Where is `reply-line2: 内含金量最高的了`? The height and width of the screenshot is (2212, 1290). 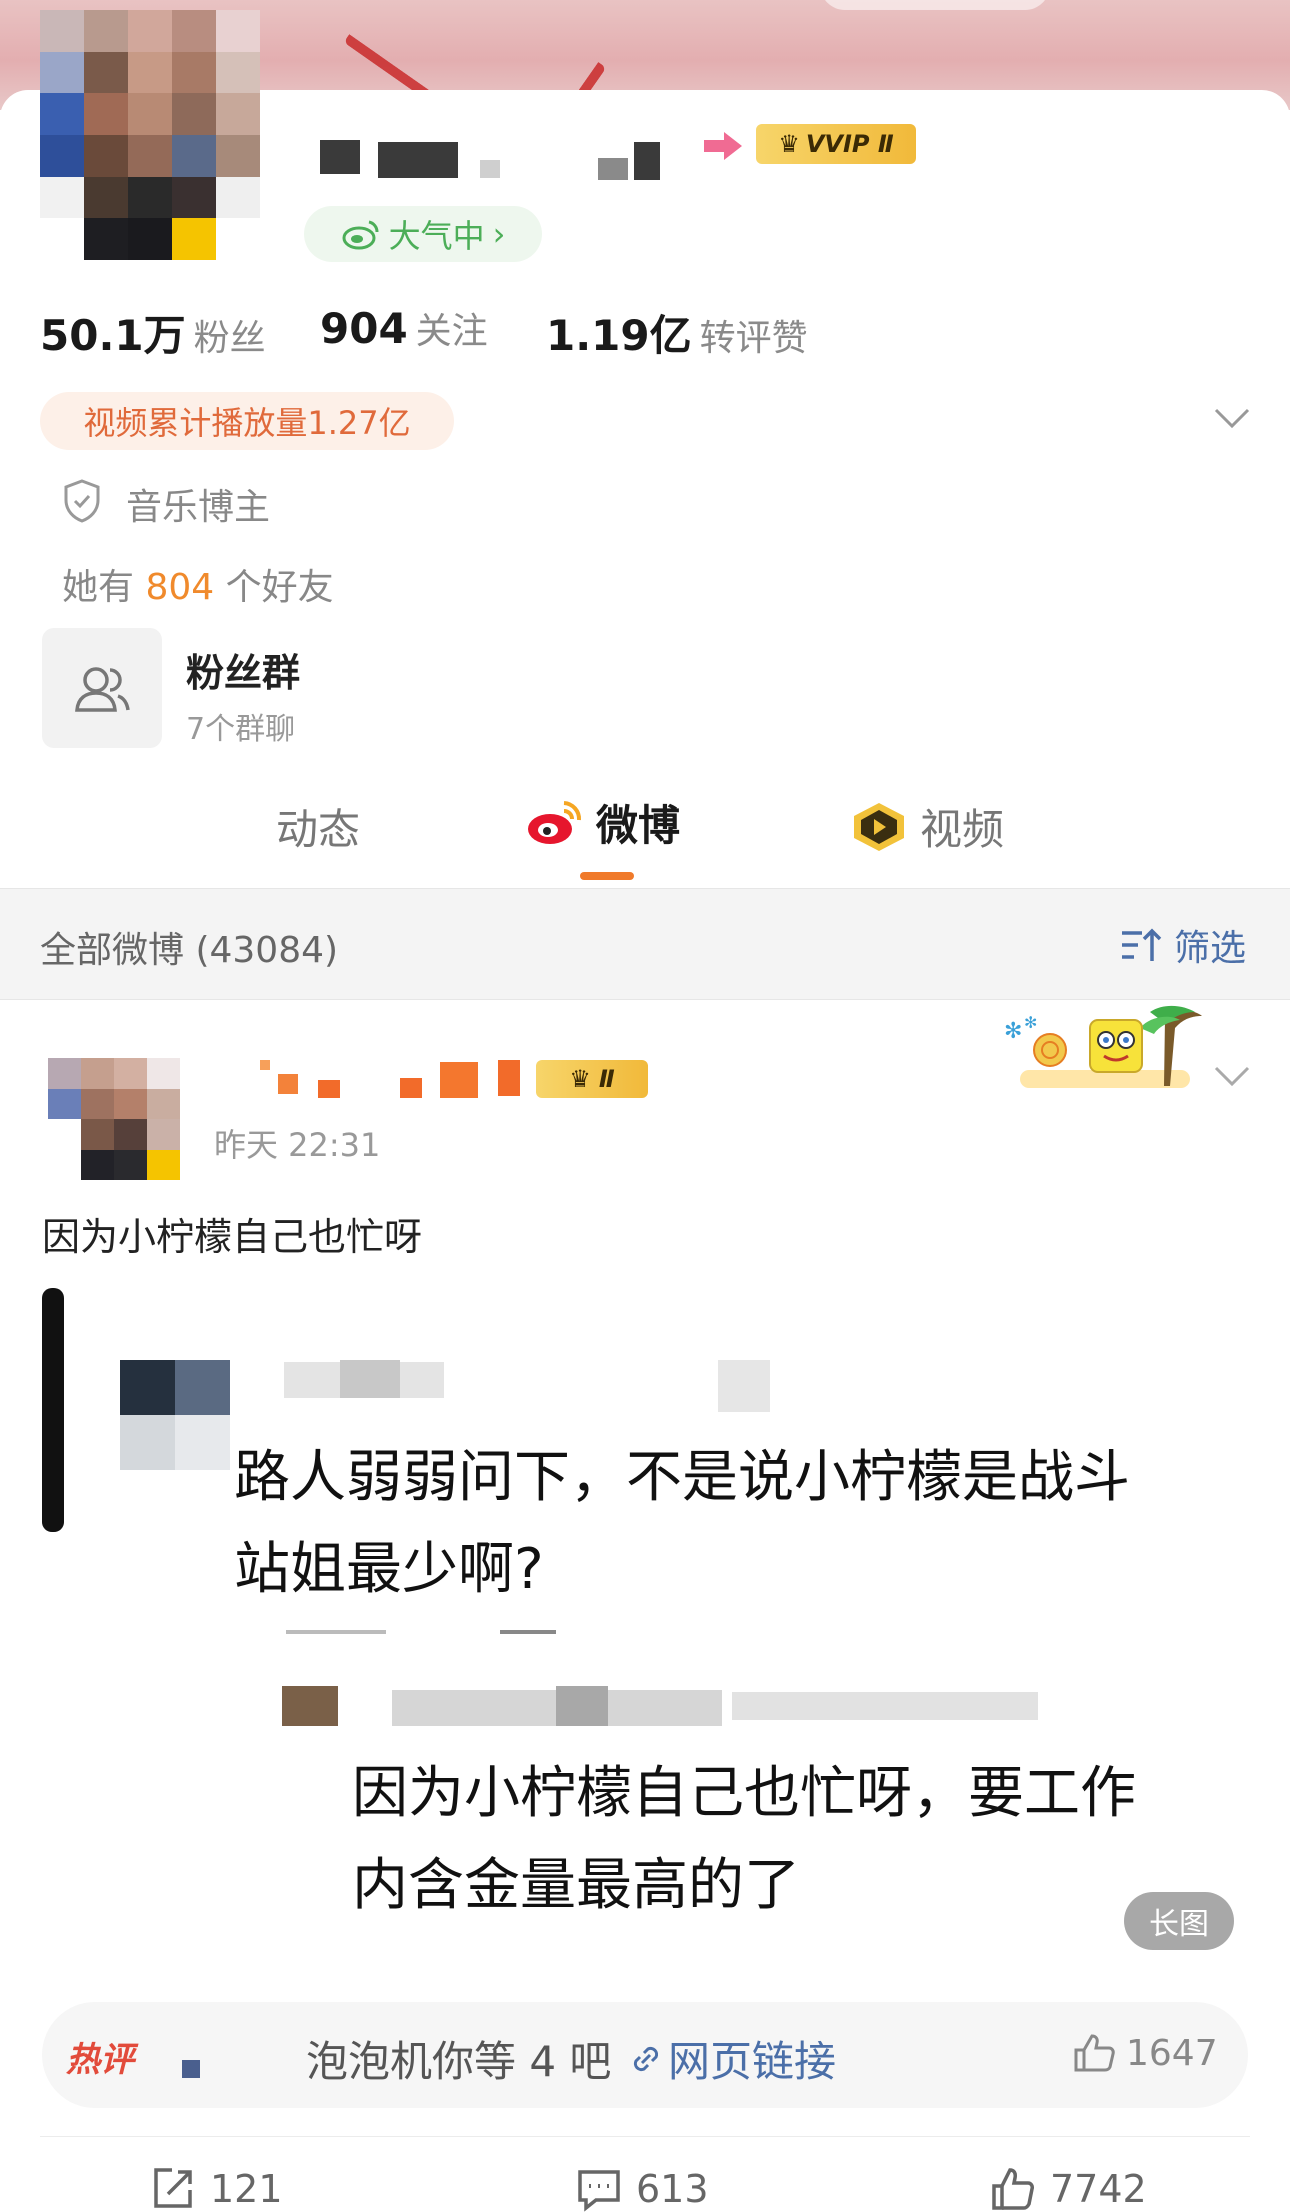 reply-line2: 内含金量最高的了 is located at coordinates (576, 1885).